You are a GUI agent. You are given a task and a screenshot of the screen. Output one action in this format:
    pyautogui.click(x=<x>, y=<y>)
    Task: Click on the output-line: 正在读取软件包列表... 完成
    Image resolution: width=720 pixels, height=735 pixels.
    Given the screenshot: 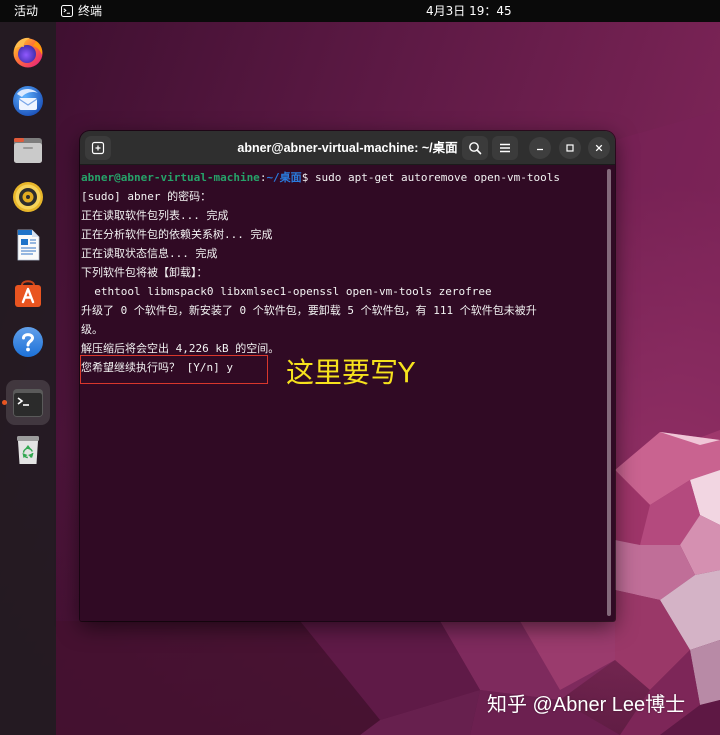 What is the action you would take?
    pyautogui.click(x=155, y=215)
    